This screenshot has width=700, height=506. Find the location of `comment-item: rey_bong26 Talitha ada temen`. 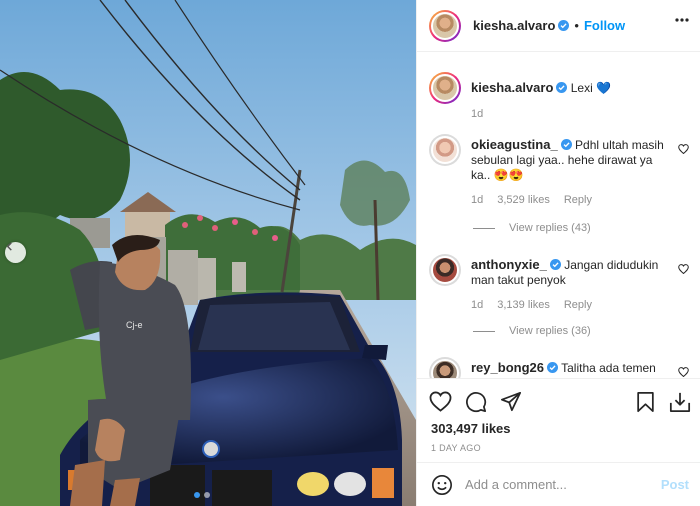

comment-item: rey_bong26 Talitha ada temen is located at coordinates (559, 367).